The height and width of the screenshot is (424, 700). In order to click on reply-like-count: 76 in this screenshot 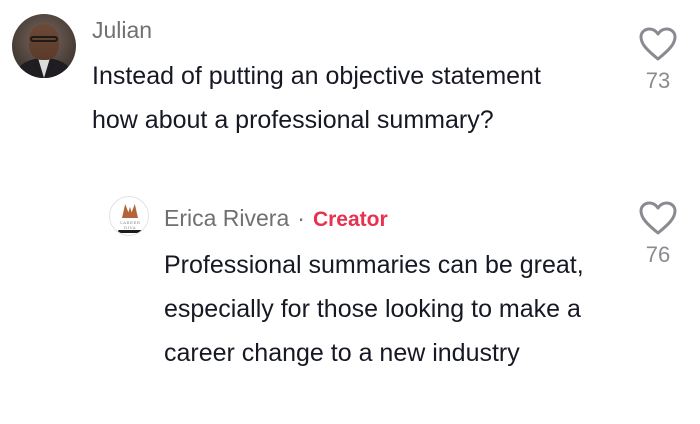, I will do `click(658, 254)`.